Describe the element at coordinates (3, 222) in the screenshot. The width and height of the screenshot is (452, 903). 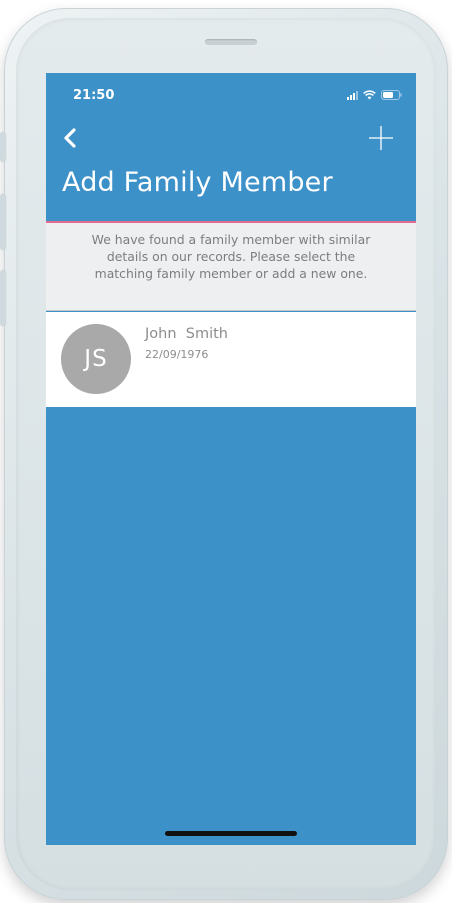
I see `side-button-volume-up` at that location.